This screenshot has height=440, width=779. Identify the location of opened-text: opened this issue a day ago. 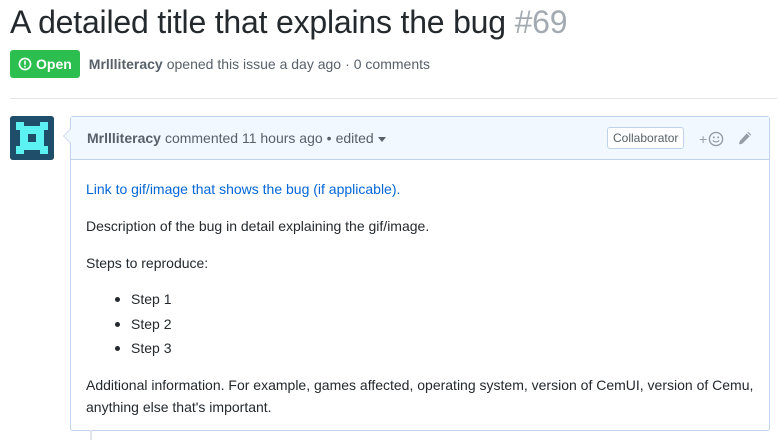
(254, 64).